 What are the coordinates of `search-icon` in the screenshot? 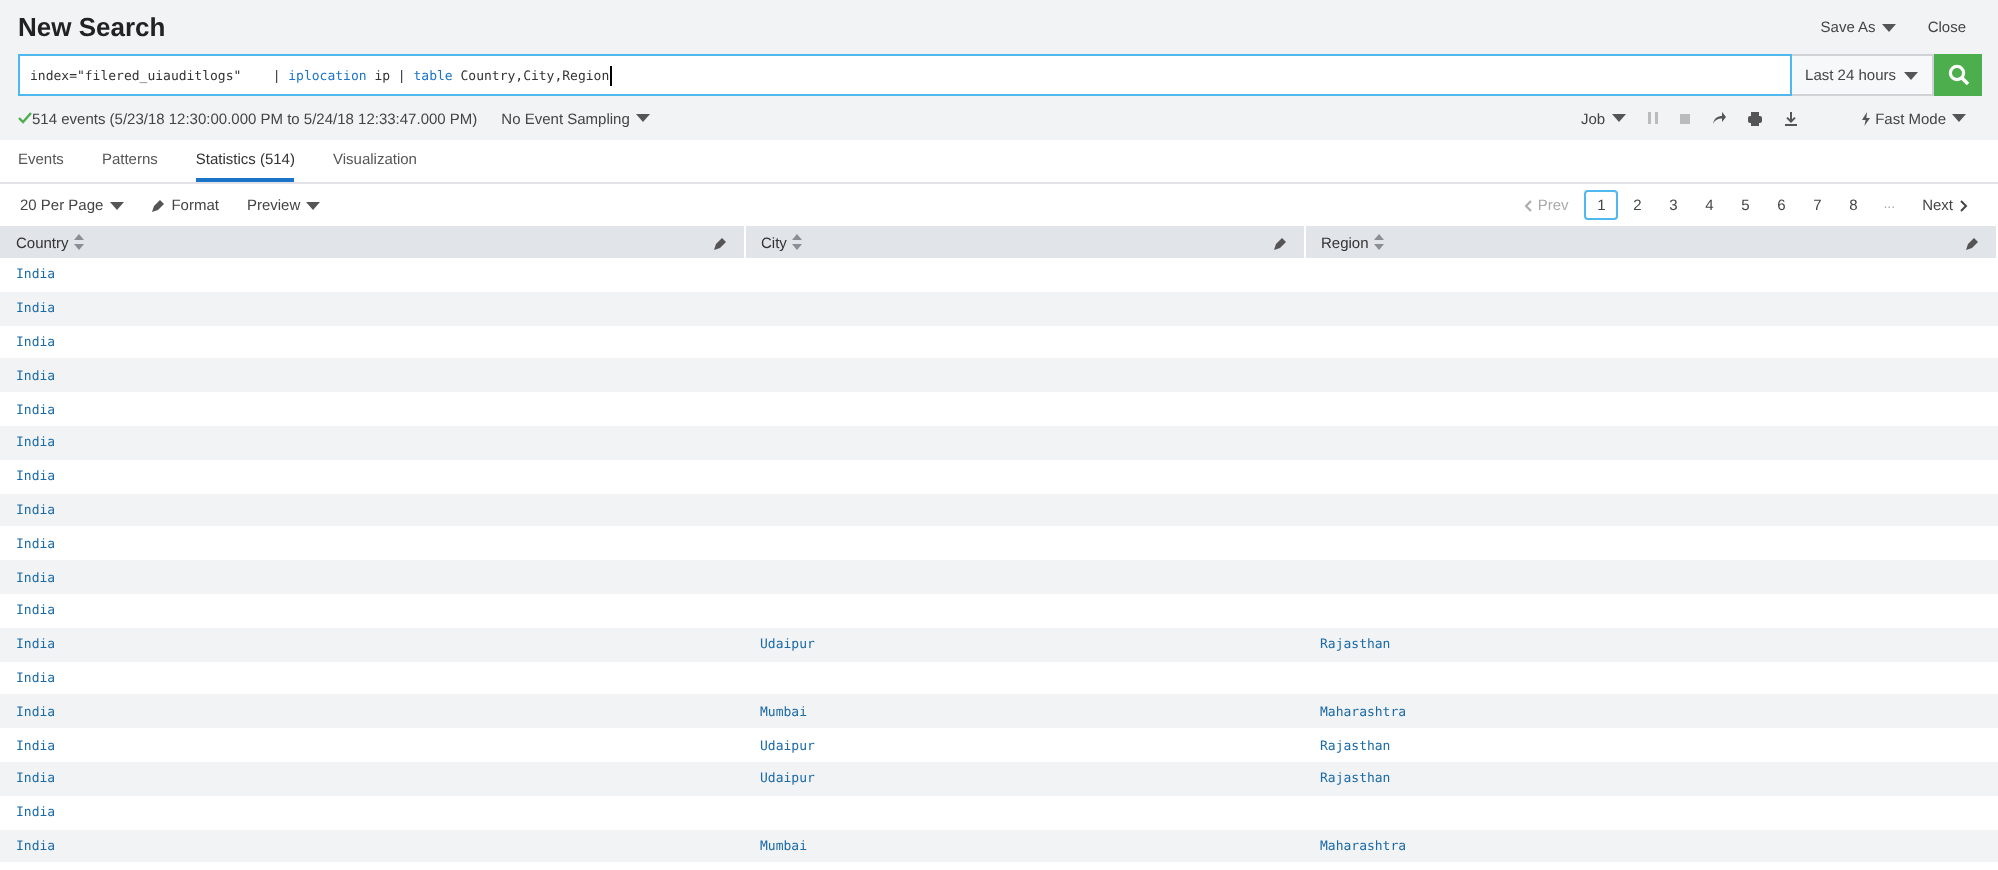 It's located at (1958, 75).